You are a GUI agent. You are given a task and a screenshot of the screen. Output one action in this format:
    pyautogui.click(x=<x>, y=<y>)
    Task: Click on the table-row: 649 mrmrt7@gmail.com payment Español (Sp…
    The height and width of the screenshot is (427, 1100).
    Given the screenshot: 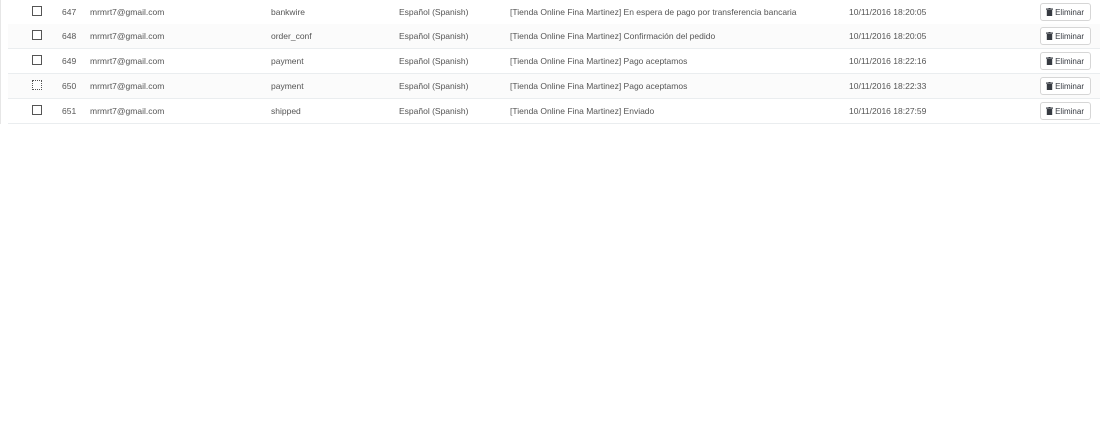 What is the action you would take?
    pyautogui.click(x=554, y=61)
    